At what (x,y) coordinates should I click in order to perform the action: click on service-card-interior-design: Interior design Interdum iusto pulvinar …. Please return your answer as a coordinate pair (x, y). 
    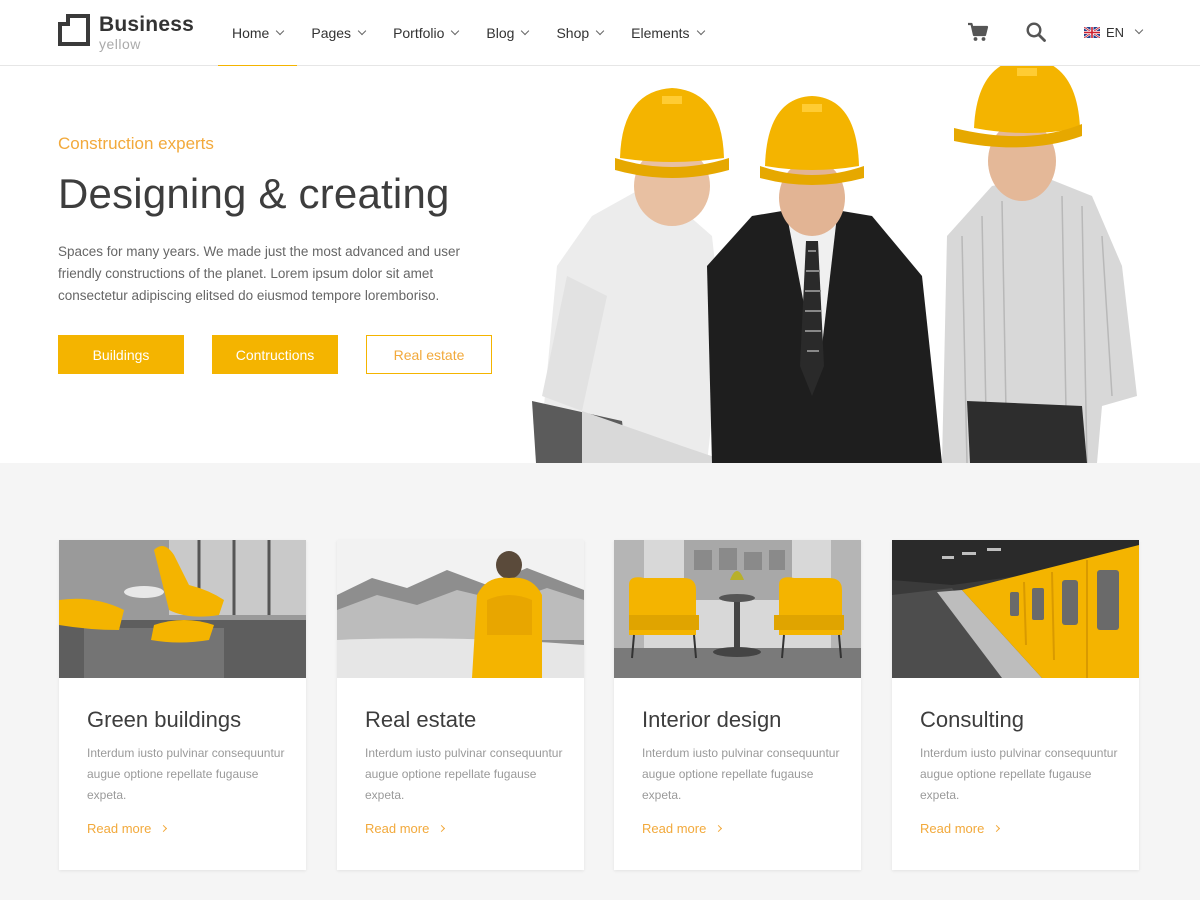
    Looking at the image, I should click on (737, 705).